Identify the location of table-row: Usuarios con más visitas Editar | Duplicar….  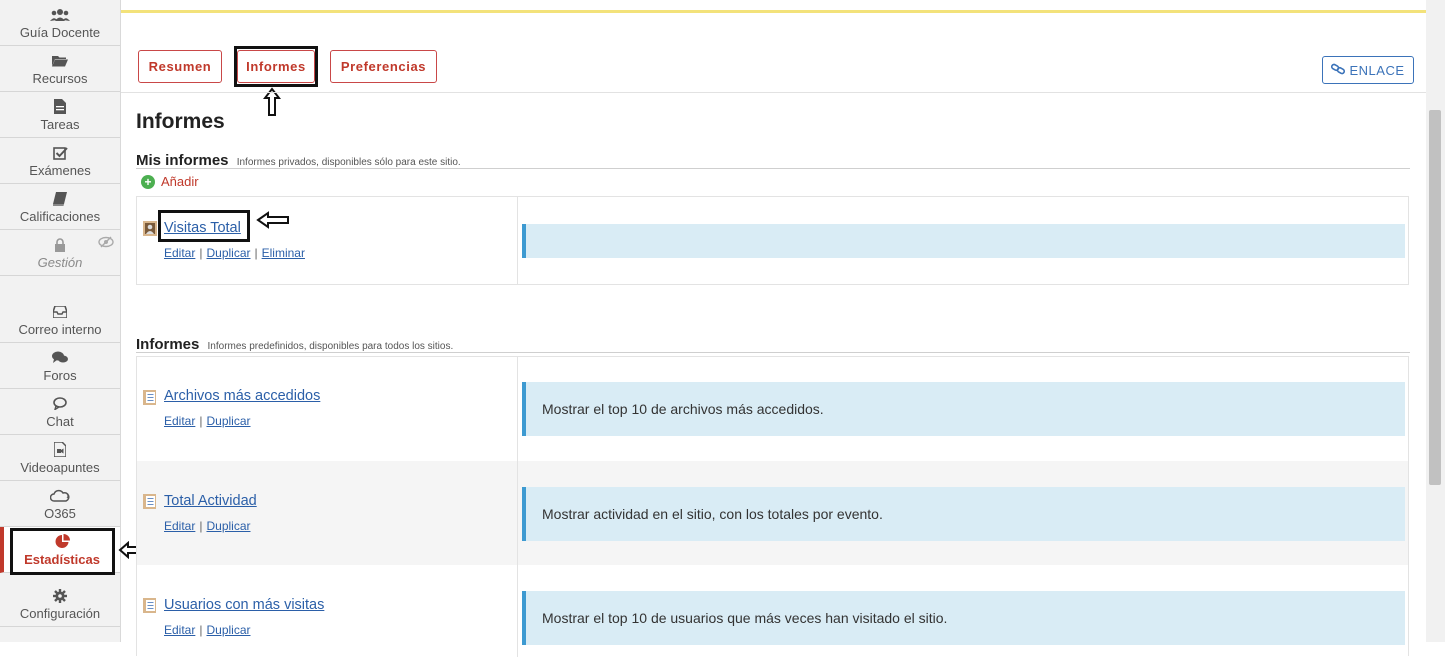
(772, 611).